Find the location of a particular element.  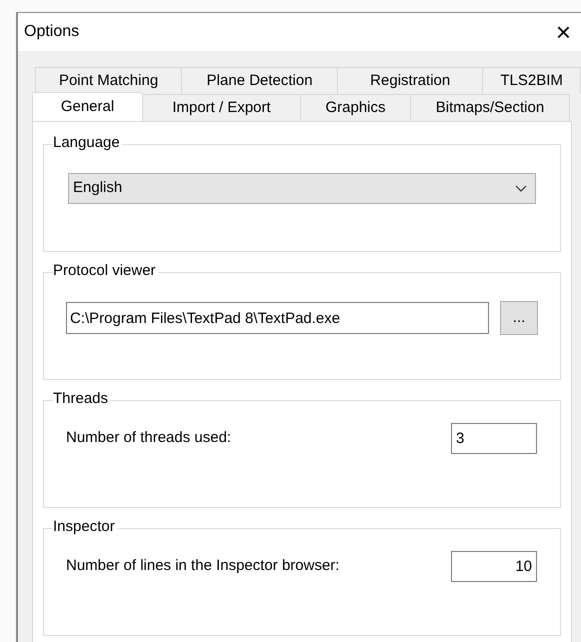

number-field: 10 is located at coordinates (494, 566).